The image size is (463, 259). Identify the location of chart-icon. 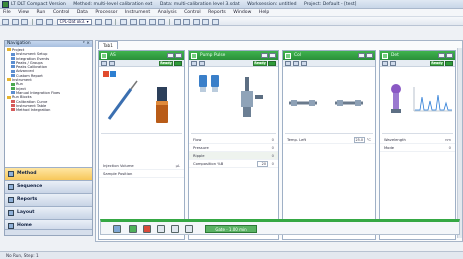
(143, 21).